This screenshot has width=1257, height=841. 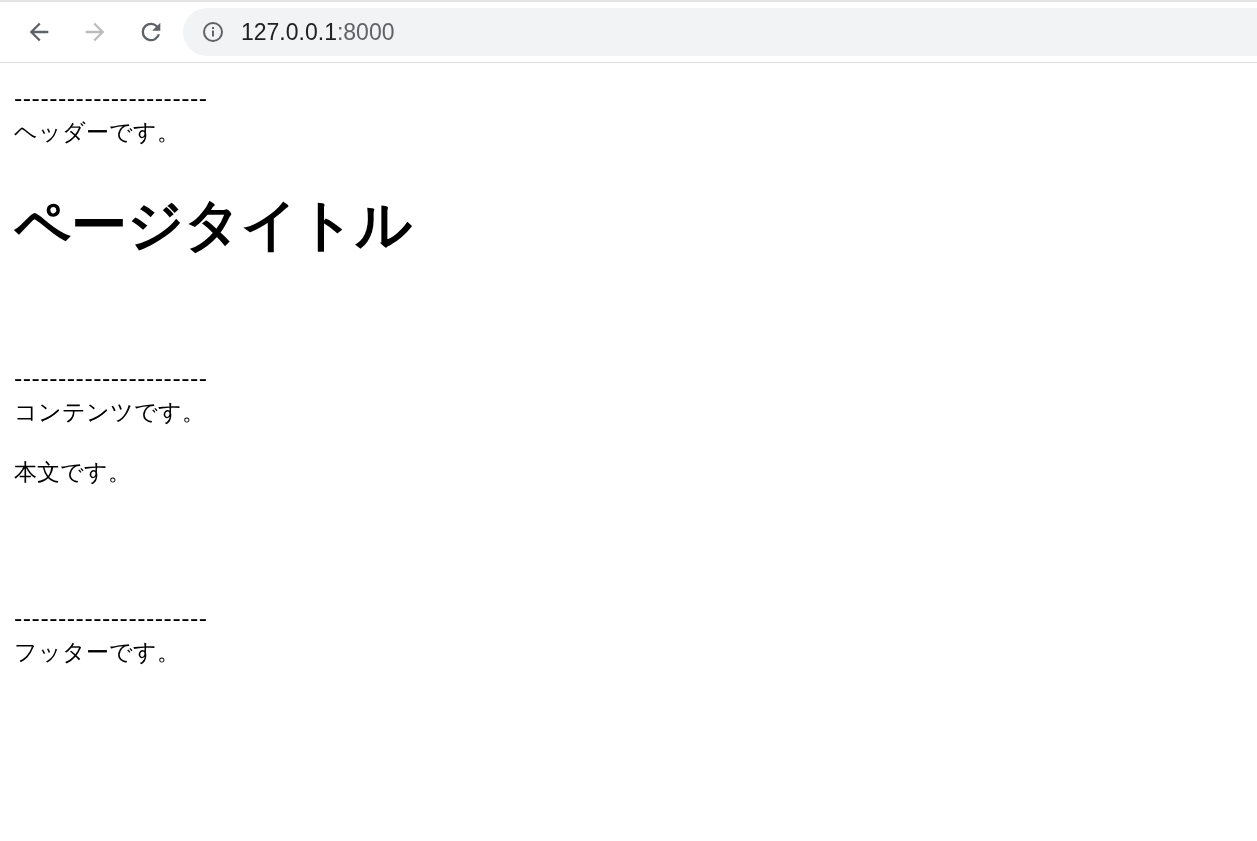 I want to click on body-text: 本文です。, so click(x=73, y=472).